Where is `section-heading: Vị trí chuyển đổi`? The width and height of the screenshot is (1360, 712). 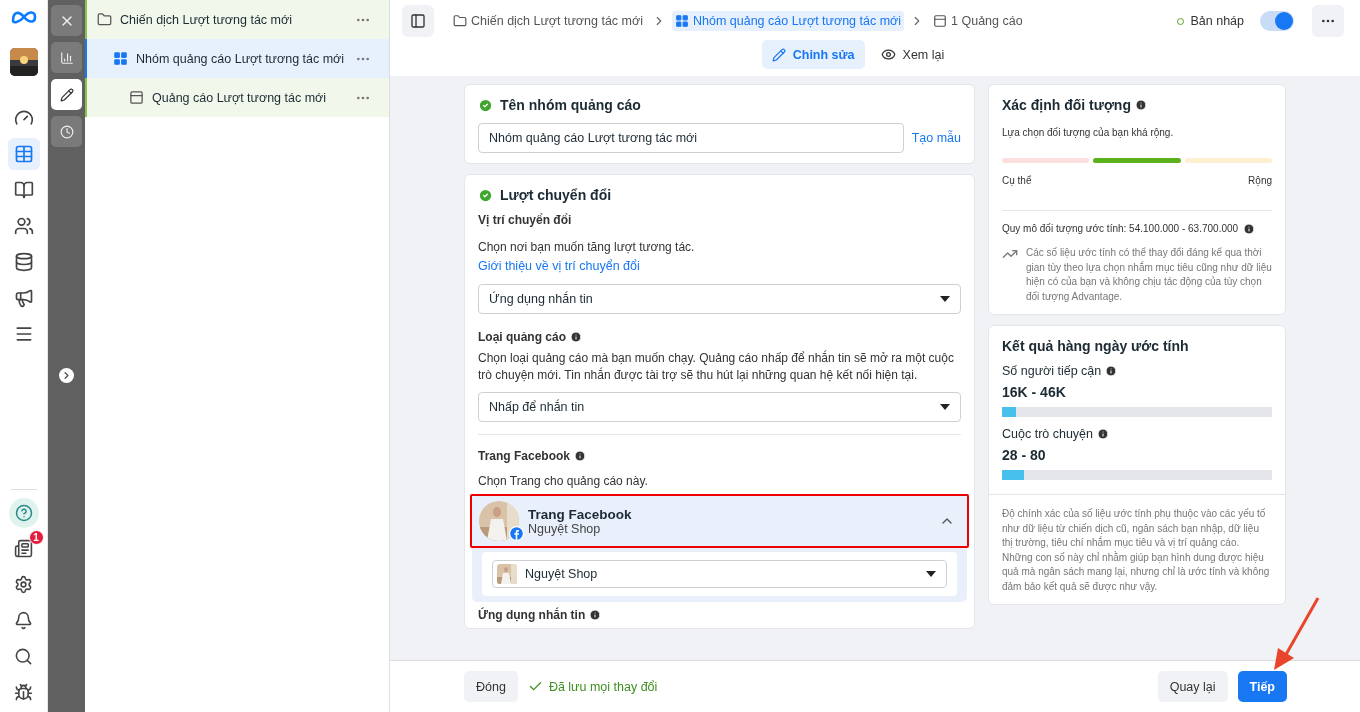
section-heading: Vị trí chuyển đổi is located at coordinates (525, 220).